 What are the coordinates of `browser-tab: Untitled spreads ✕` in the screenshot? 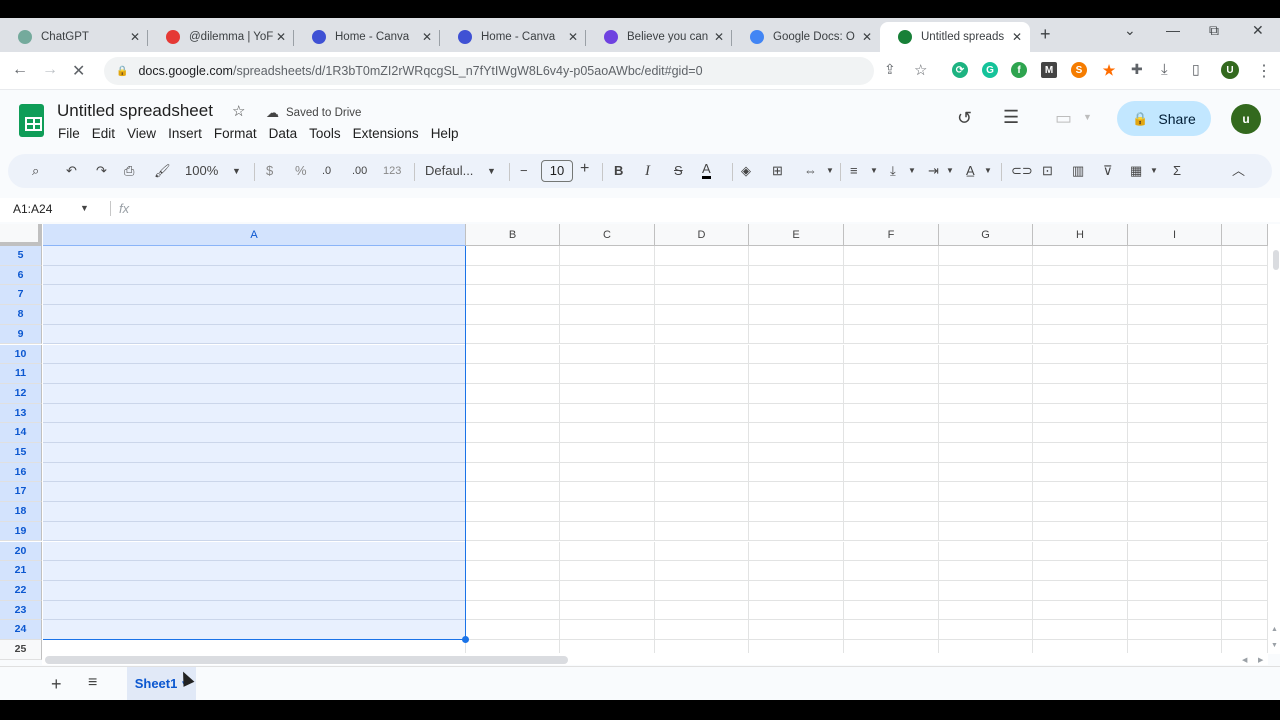 It's located at (955, 37).